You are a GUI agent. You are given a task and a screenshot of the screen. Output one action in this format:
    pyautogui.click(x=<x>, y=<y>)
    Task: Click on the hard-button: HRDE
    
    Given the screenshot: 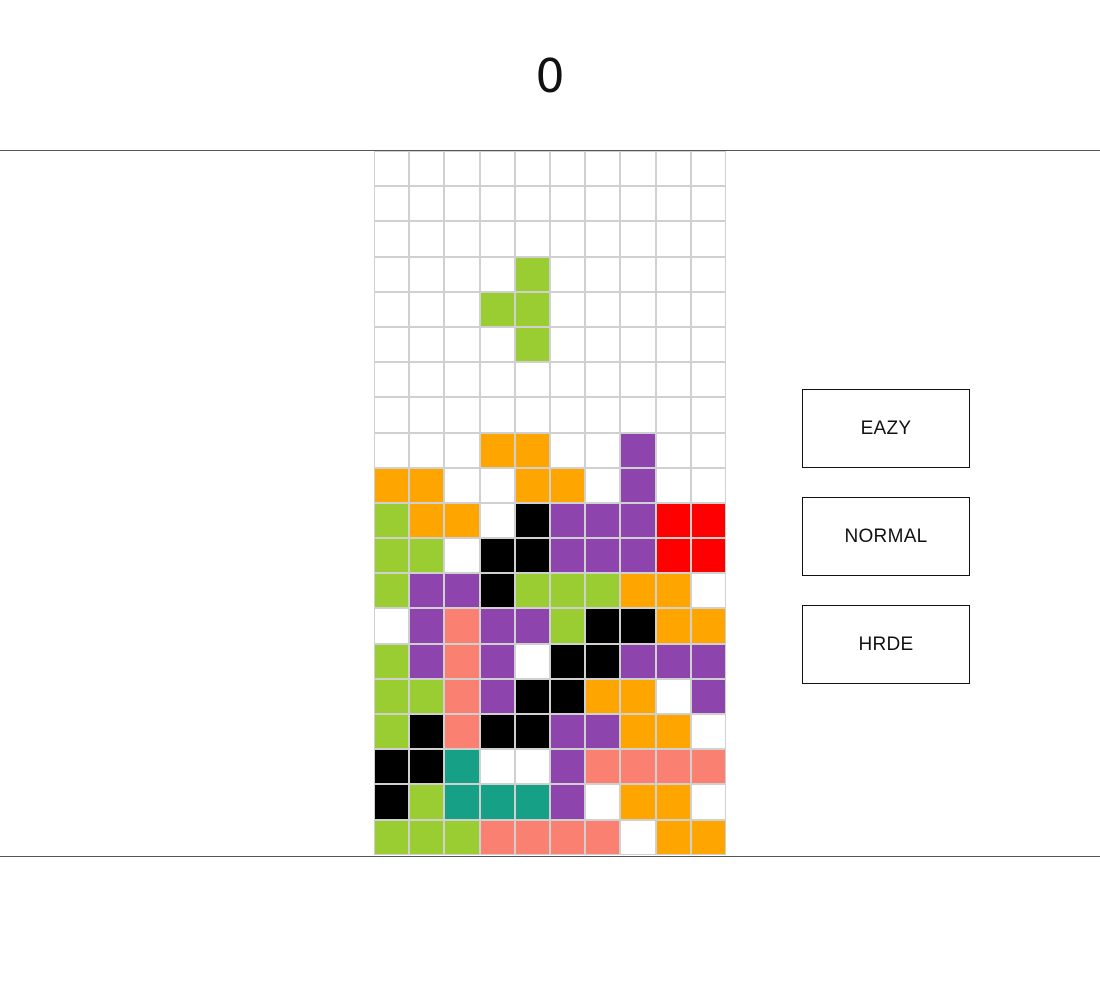 What is the action you would take?
    pyautogui.click(x=886, y=644)
    